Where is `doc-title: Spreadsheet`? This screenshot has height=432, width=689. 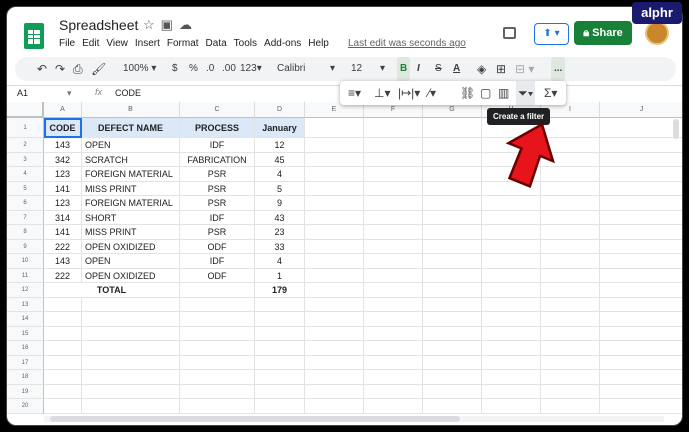 doc-title: Spreadsheet is located at coordinates (98, 25).